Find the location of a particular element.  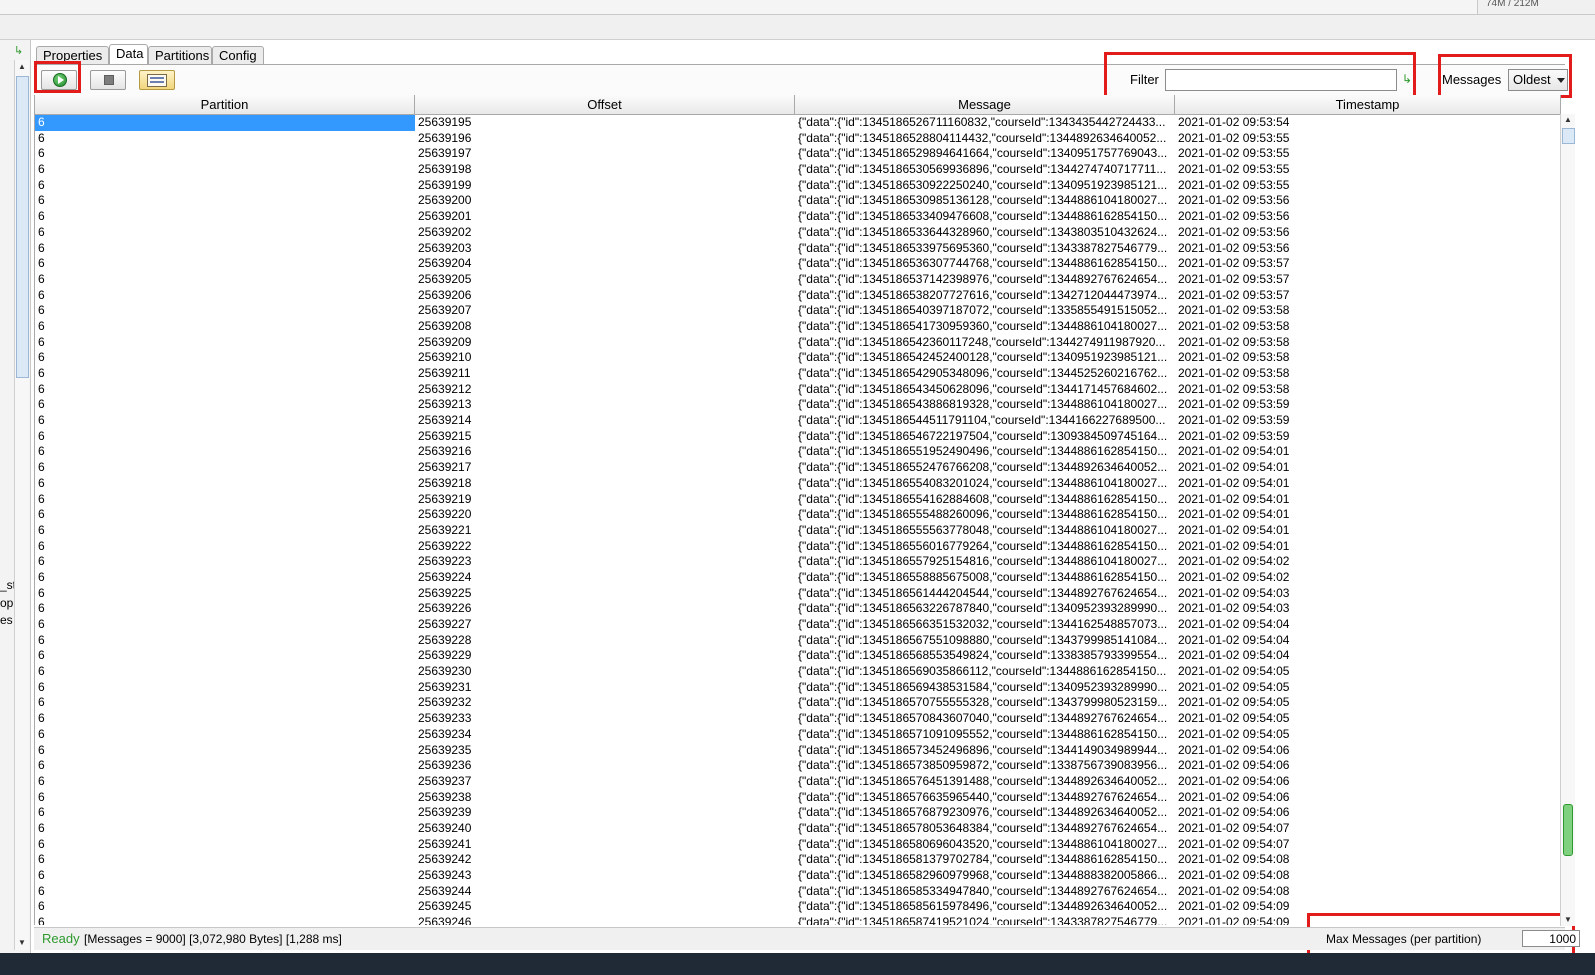

tab-config: Config is located at coordinates (238, 55).